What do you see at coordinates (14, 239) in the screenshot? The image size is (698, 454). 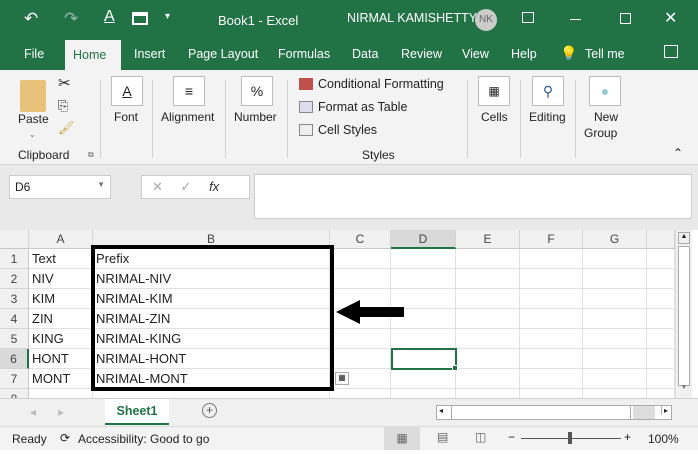 I see `select-all-button` at bounding box center [14, 239].